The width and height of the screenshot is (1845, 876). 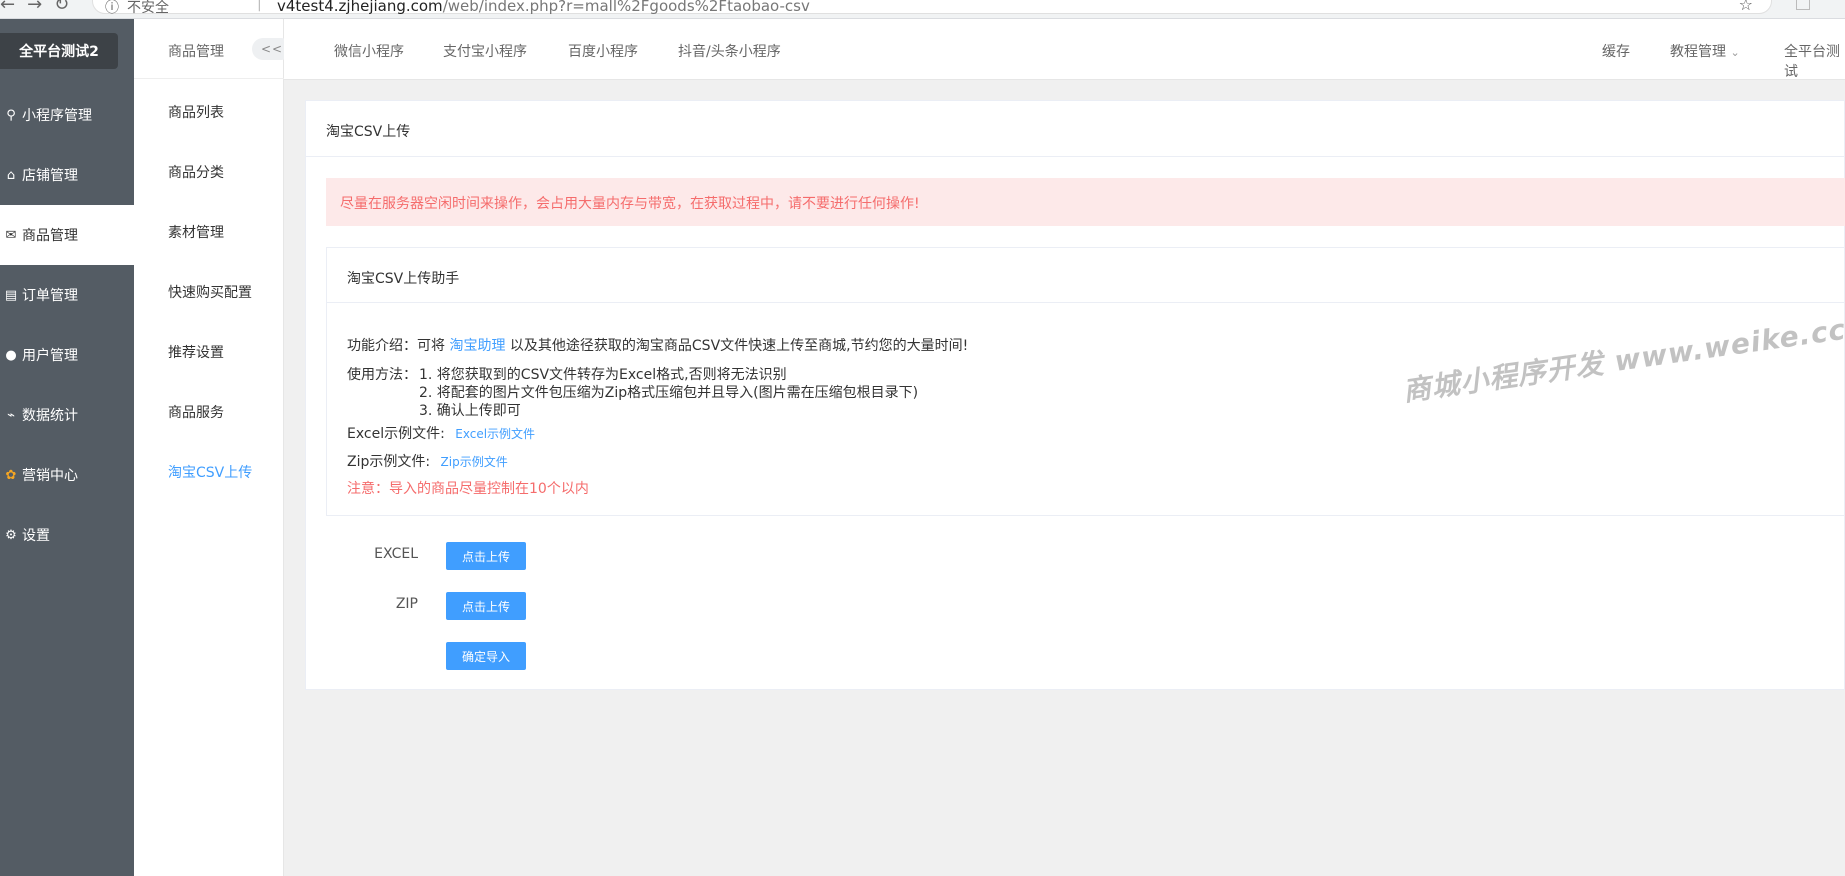 What do you see at coordinates (11, 535) in the screenshot?
I see `gear-icon: ⚙` at bounding box center [11, 535].